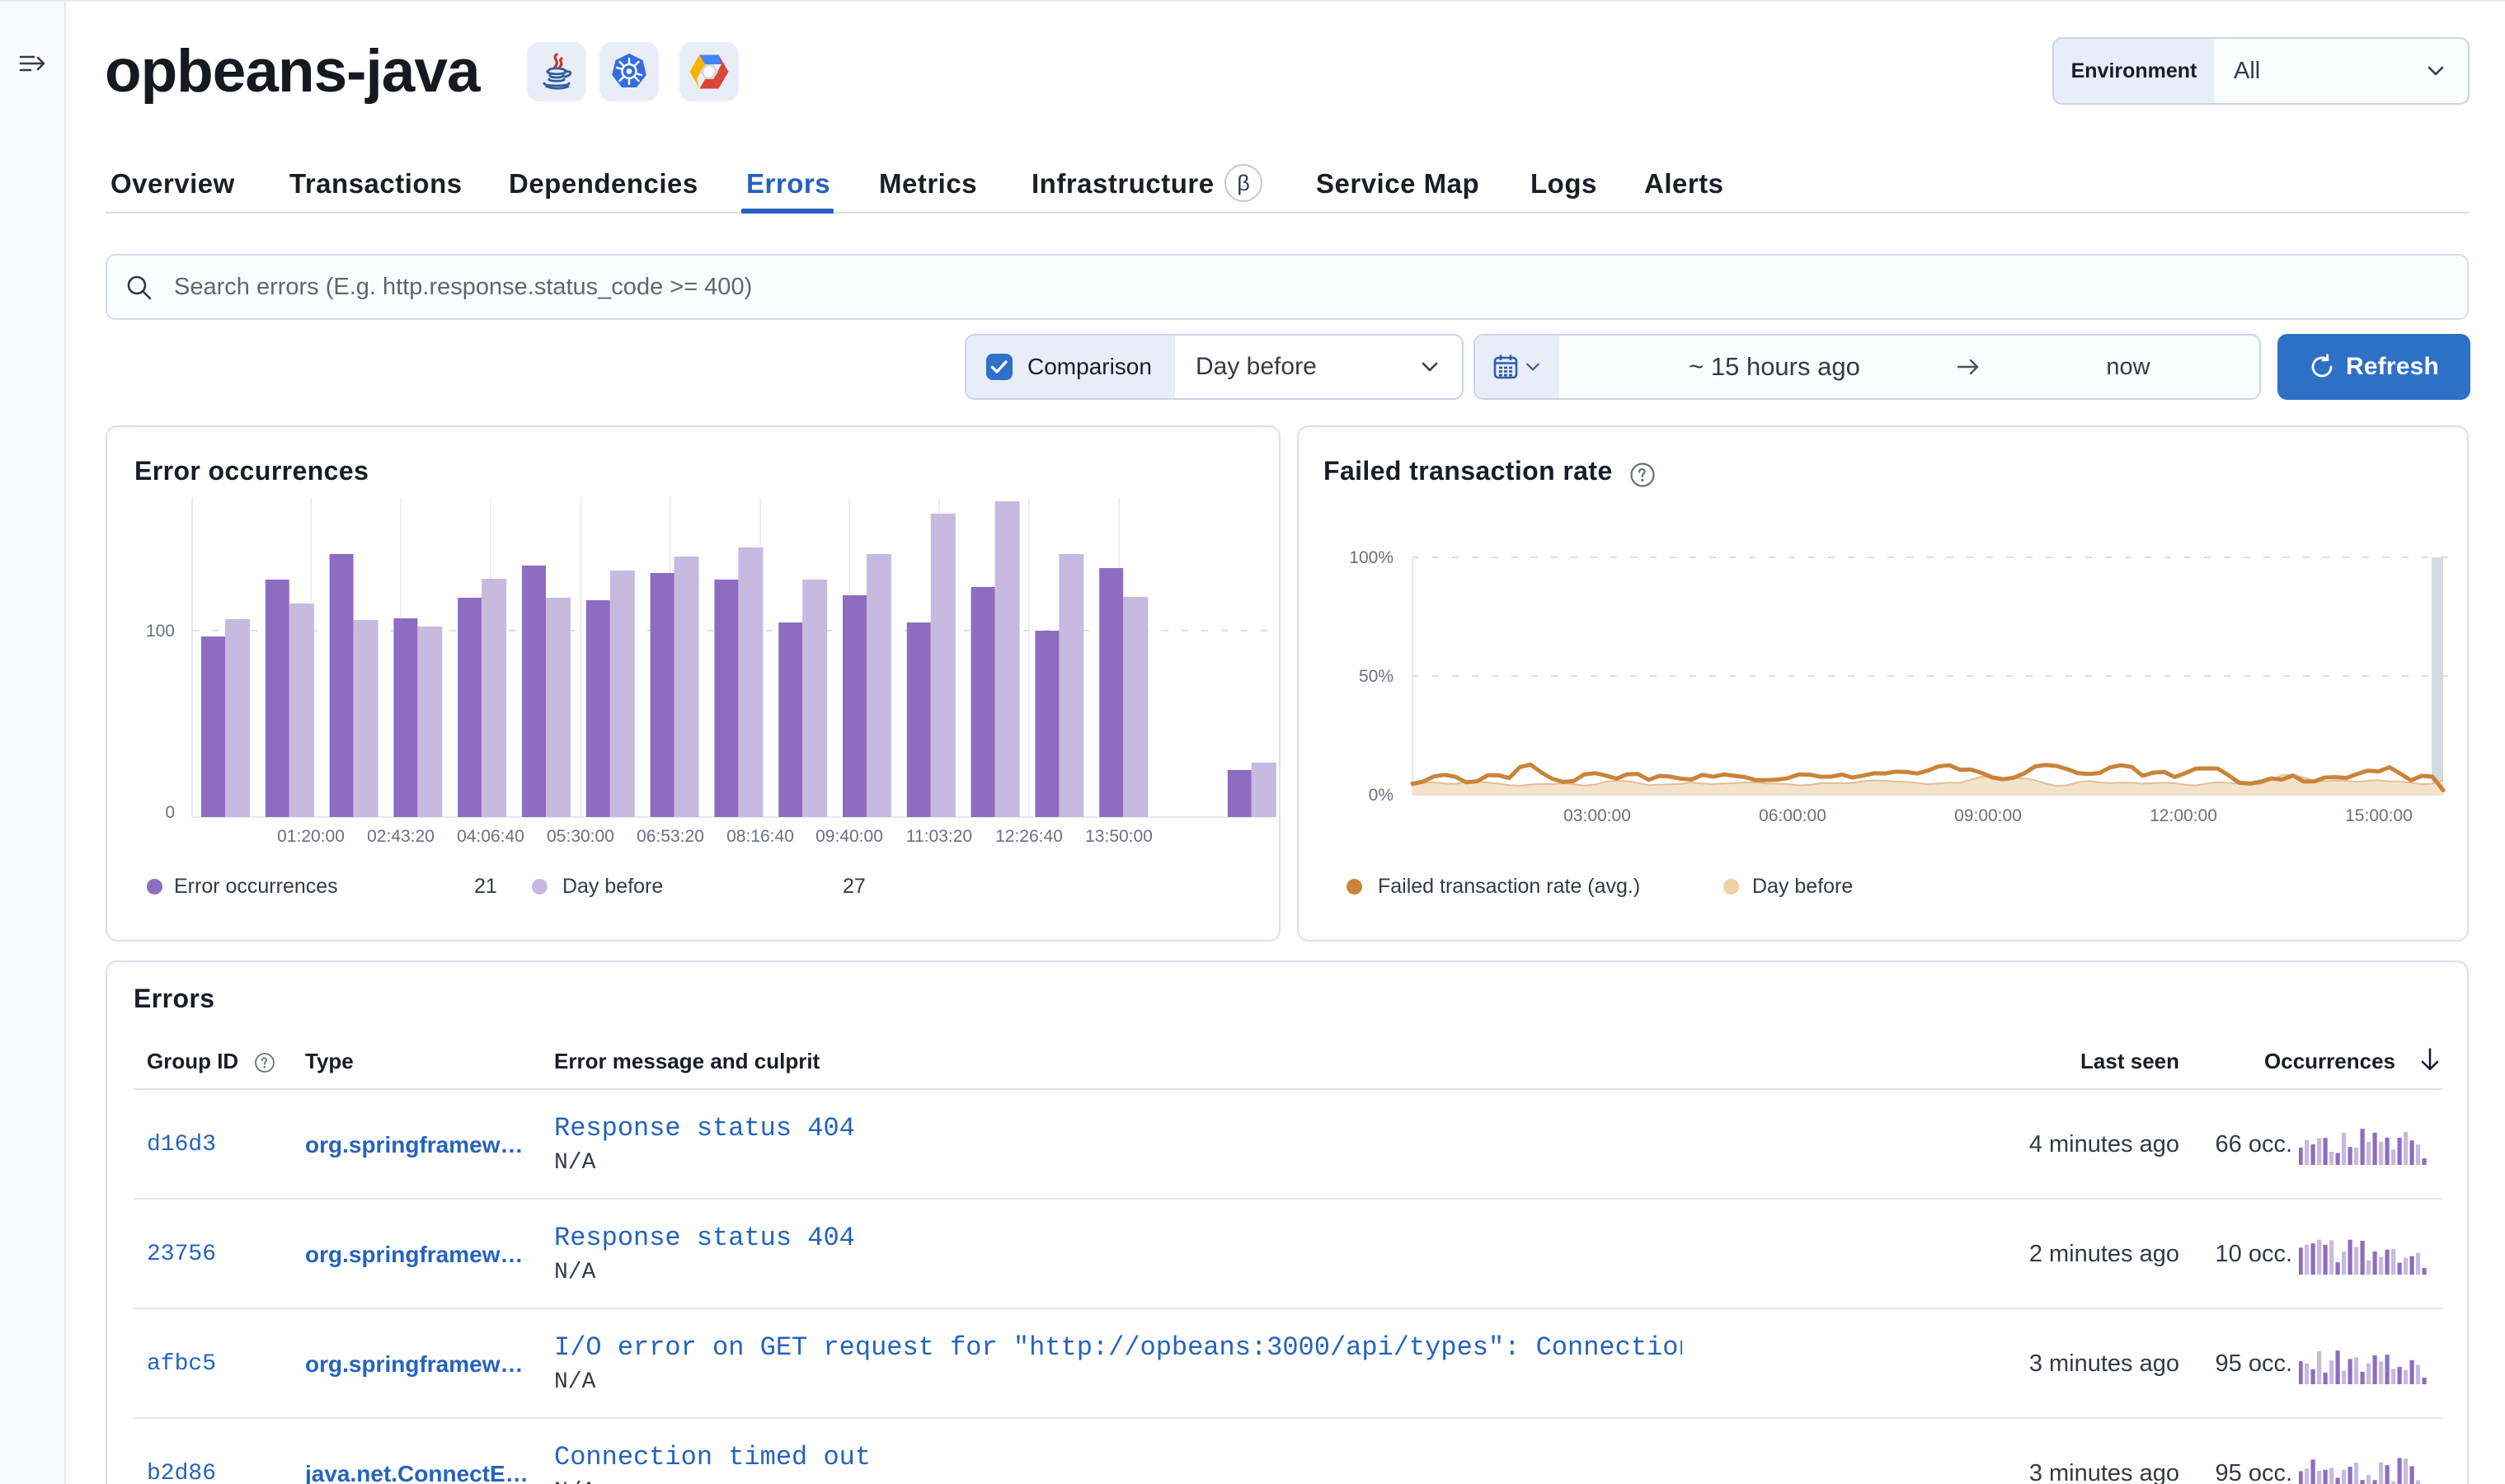 This screenshot has width=2505, height=1484. Describe the element at coordinates (311, 836) in the screenshot. I see `svg-text: 01:20:00` at that location.